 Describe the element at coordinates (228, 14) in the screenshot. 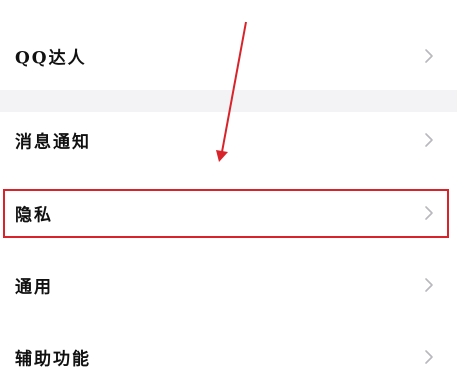

I see `settings-row-top-partial` at that location.